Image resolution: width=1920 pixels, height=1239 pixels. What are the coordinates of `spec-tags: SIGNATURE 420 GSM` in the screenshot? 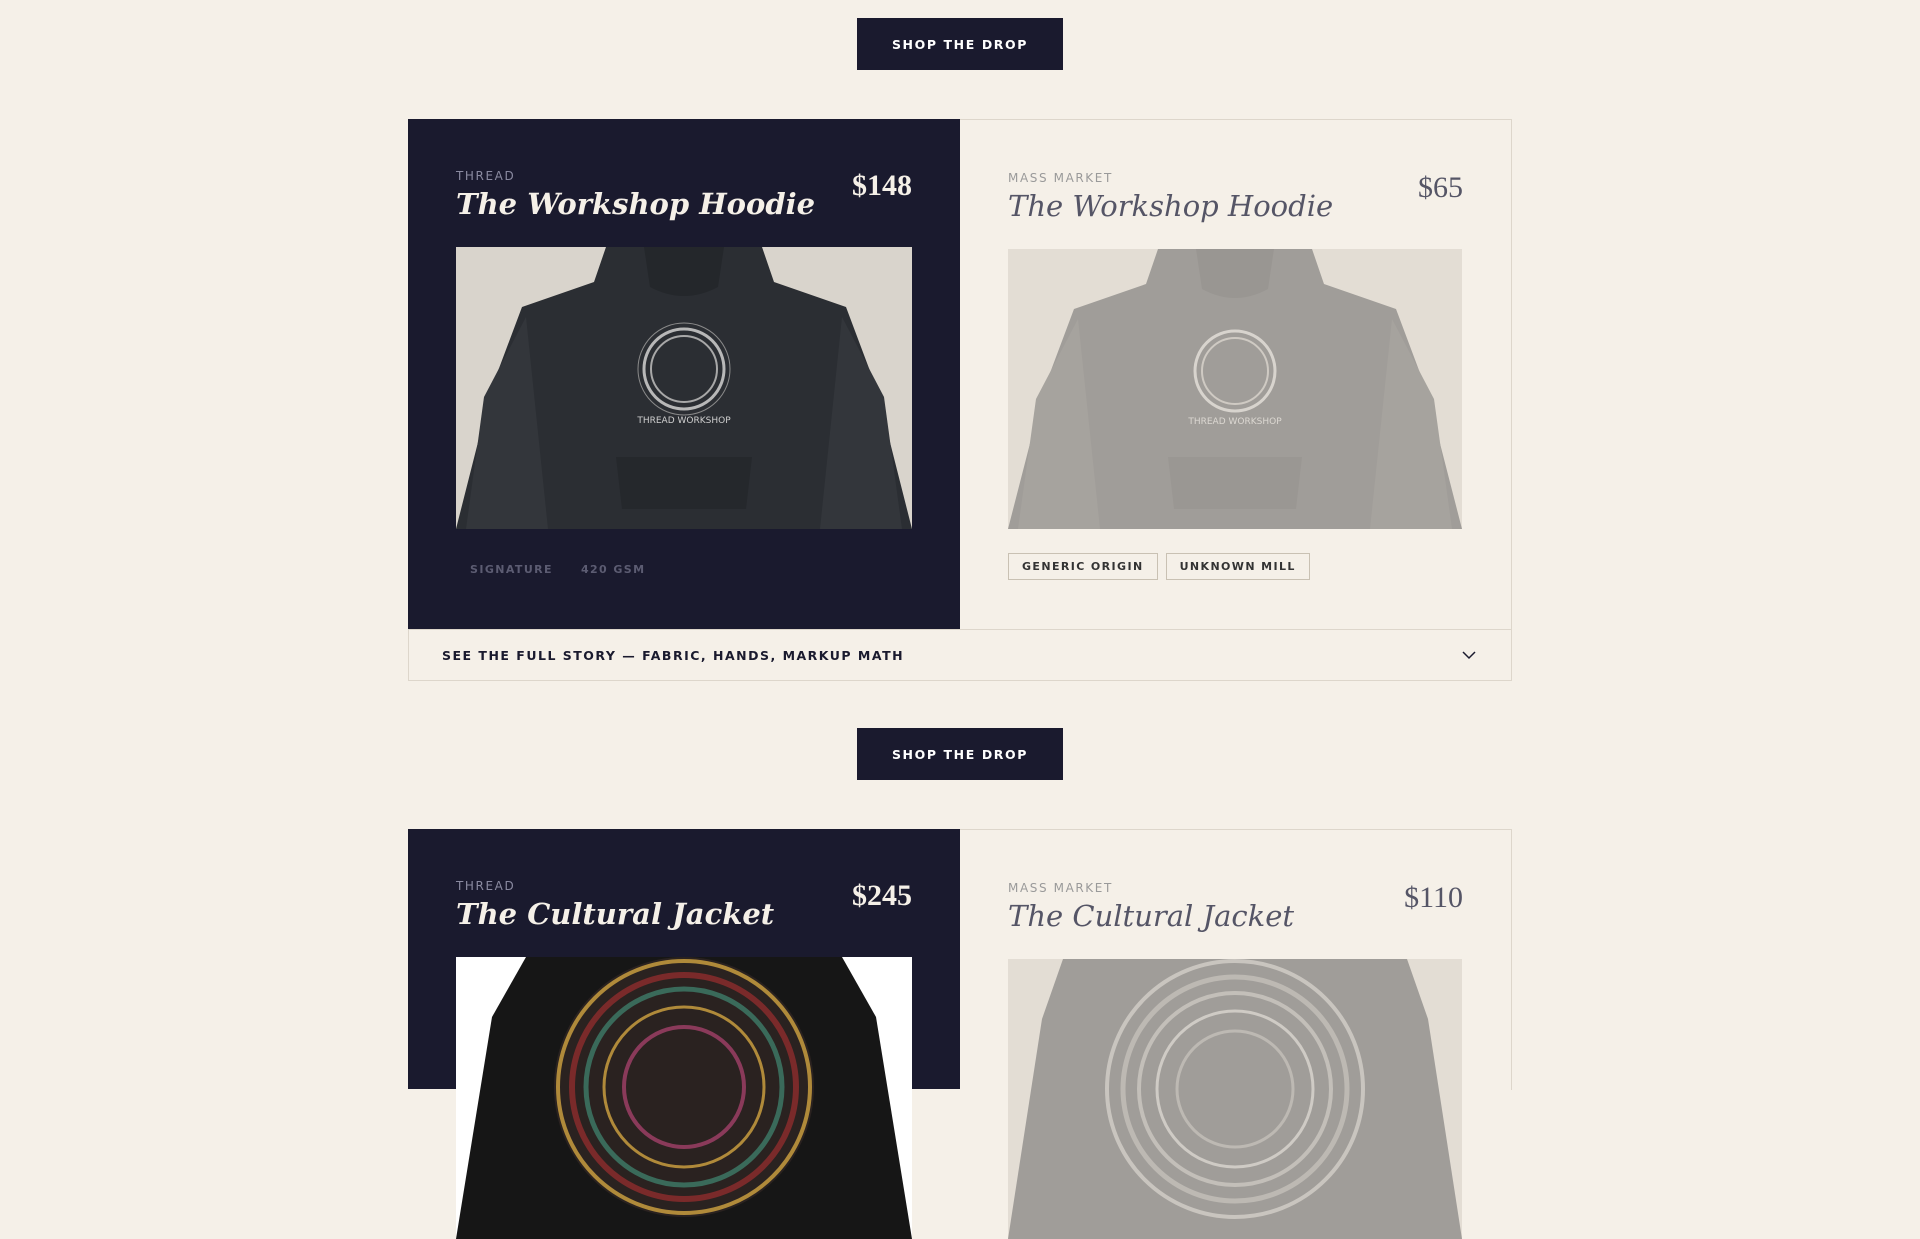 It's located at (557, 569).